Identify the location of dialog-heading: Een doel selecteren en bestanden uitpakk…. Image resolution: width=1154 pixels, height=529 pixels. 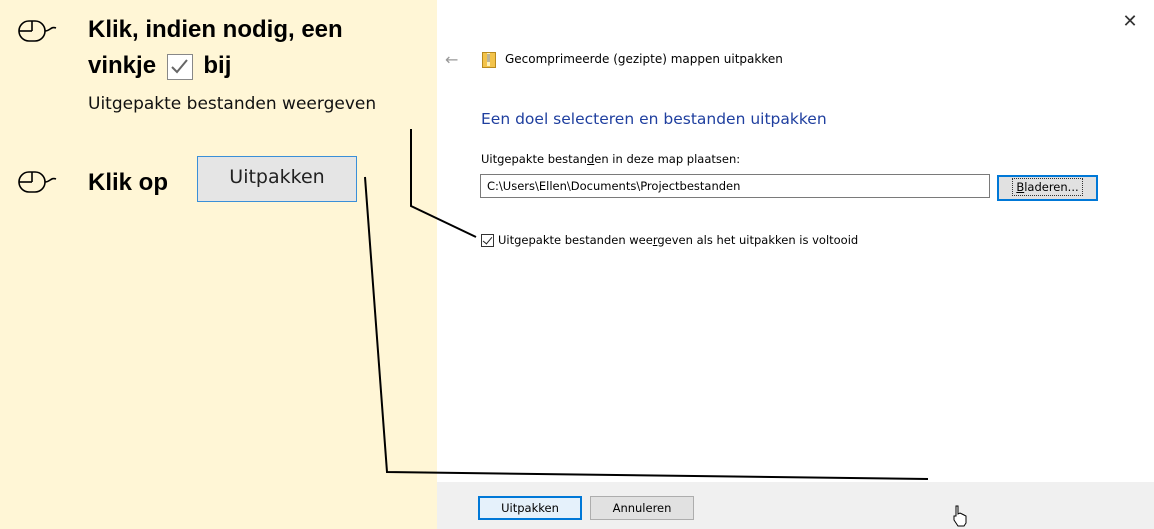
(654, 119).